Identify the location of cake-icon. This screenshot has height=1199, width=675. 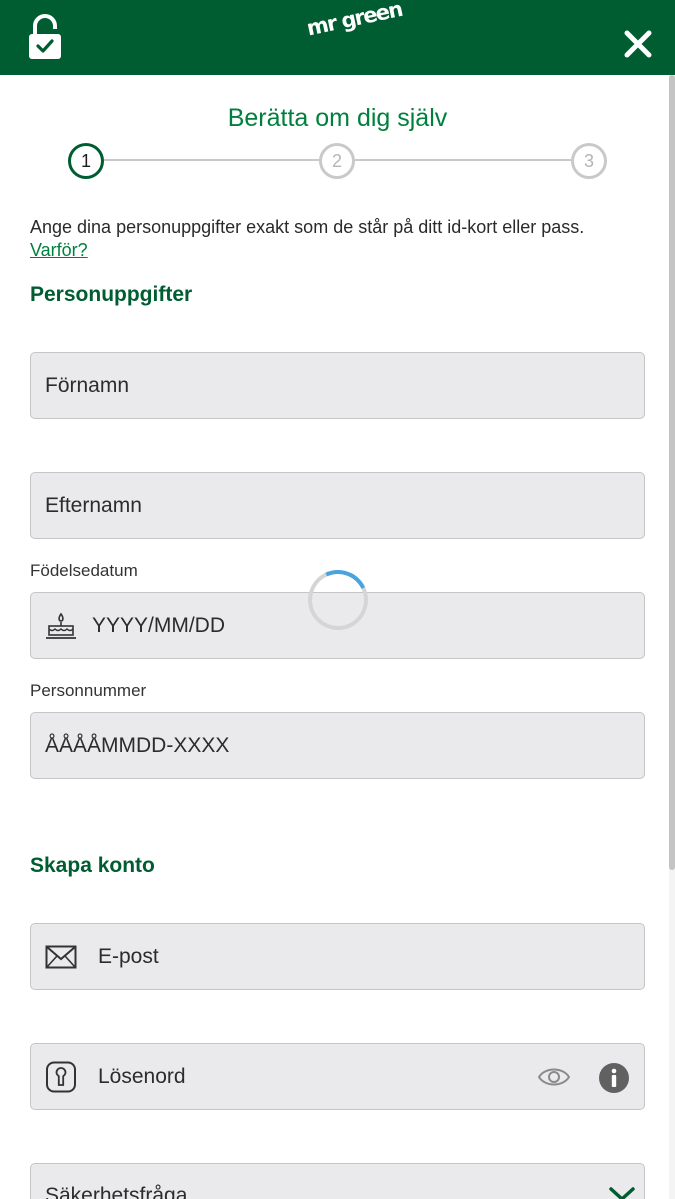
(61, 625).